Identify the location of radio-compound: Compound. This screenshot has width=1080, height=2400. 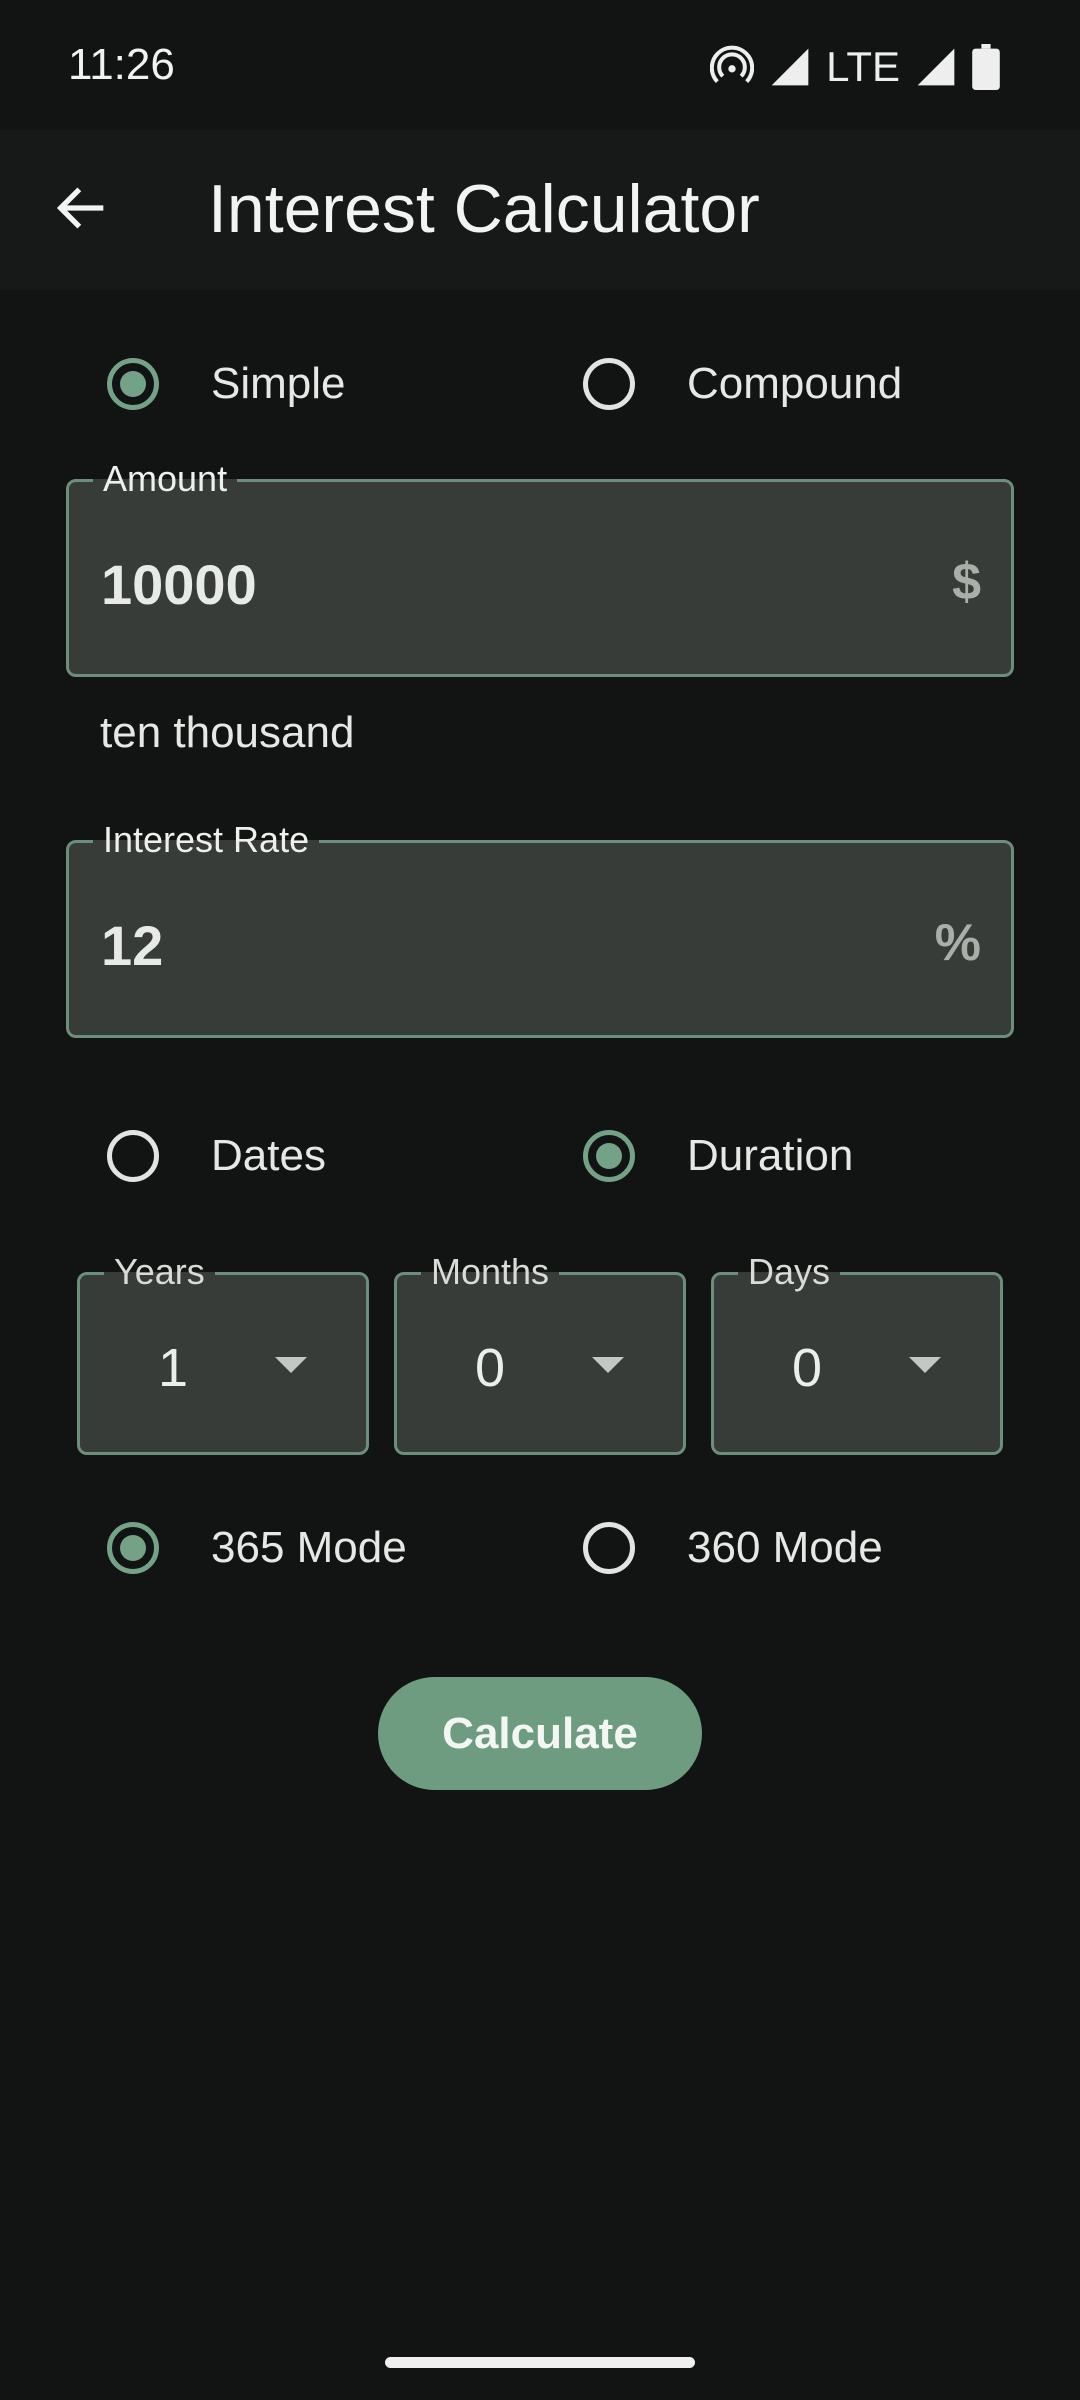
(742, 384).